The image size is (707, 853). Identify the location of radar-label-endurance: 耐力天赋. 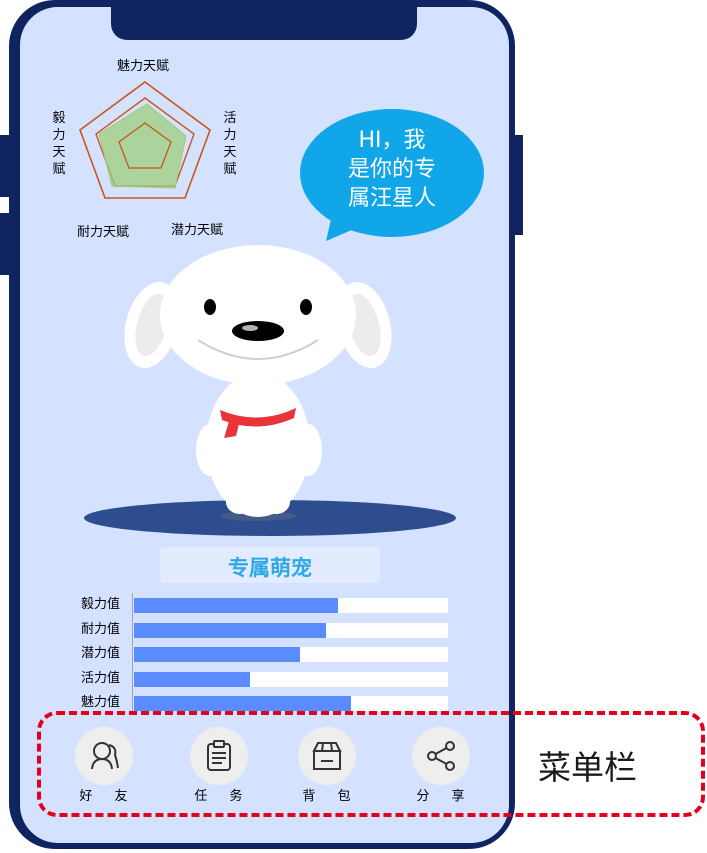
(103, 232).